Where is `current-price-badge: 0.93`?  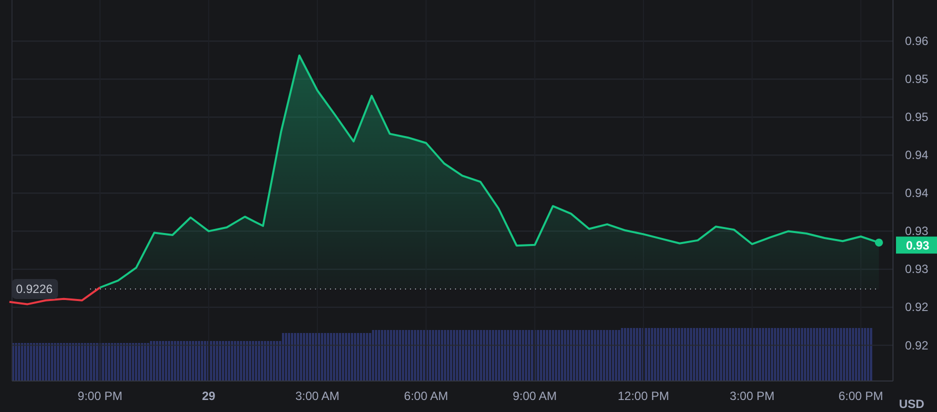 current-price-badge: 0.93 is located at coordinates (916, 245).